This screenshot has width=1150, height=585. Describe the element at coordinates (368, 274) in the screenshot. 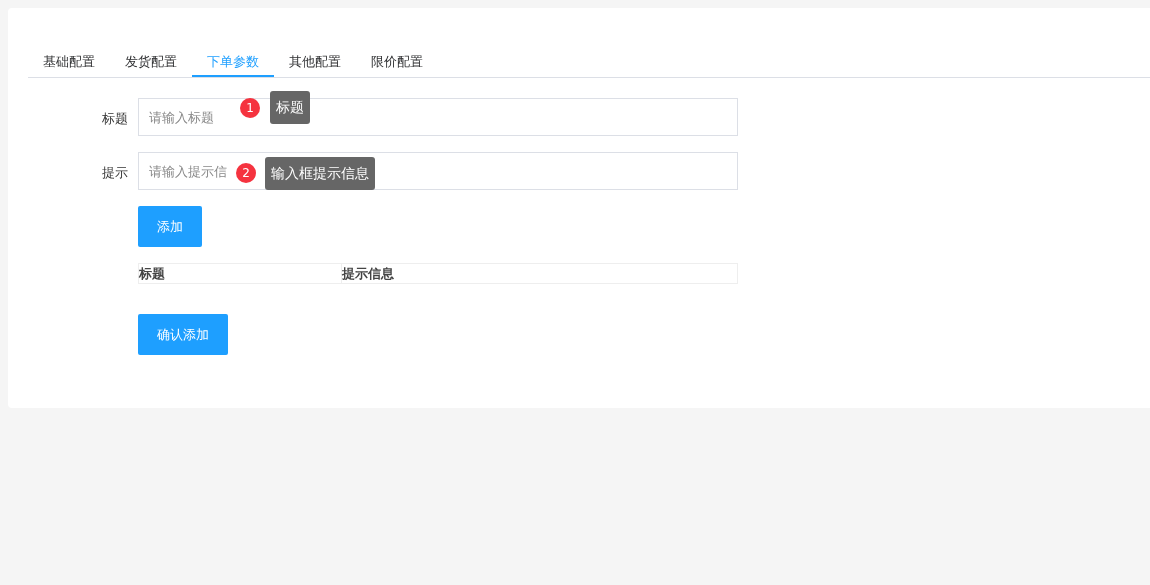

I see `table-header-cell-text: 提示信息` at that location.